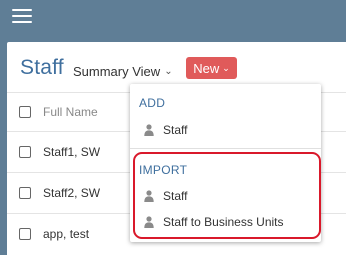 The width and height of the screenshot is (346, 255). What do you see at coordinates (225, 148) in the screenshot?
I see `menu-divider` at bounding box center [225, 148].